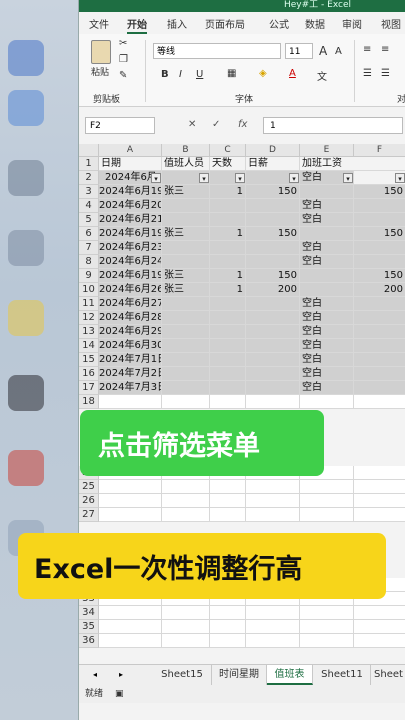 The image size is (405, 720). What do you see at coordinates (130, 220) in the screenshot?
I see `table-cell: 2024年6月21日` at bounding box center [130, 220].